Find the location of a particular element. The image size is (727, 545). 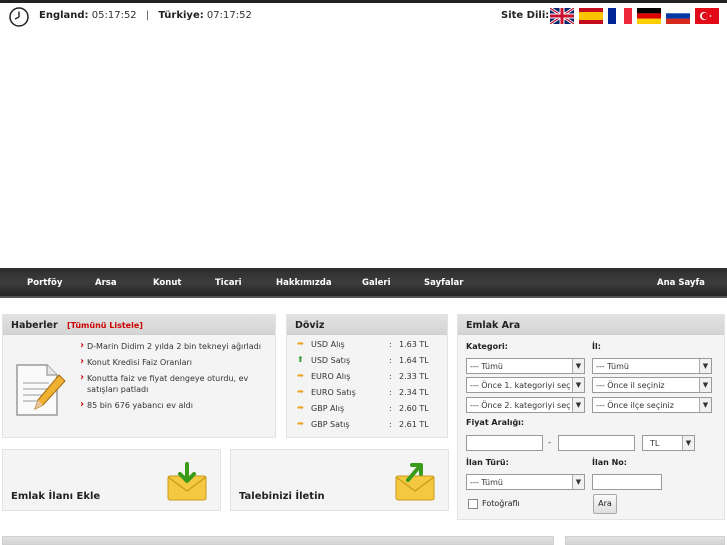

category-select: --- Tümü ▼ is located at coordinates (525, 366).